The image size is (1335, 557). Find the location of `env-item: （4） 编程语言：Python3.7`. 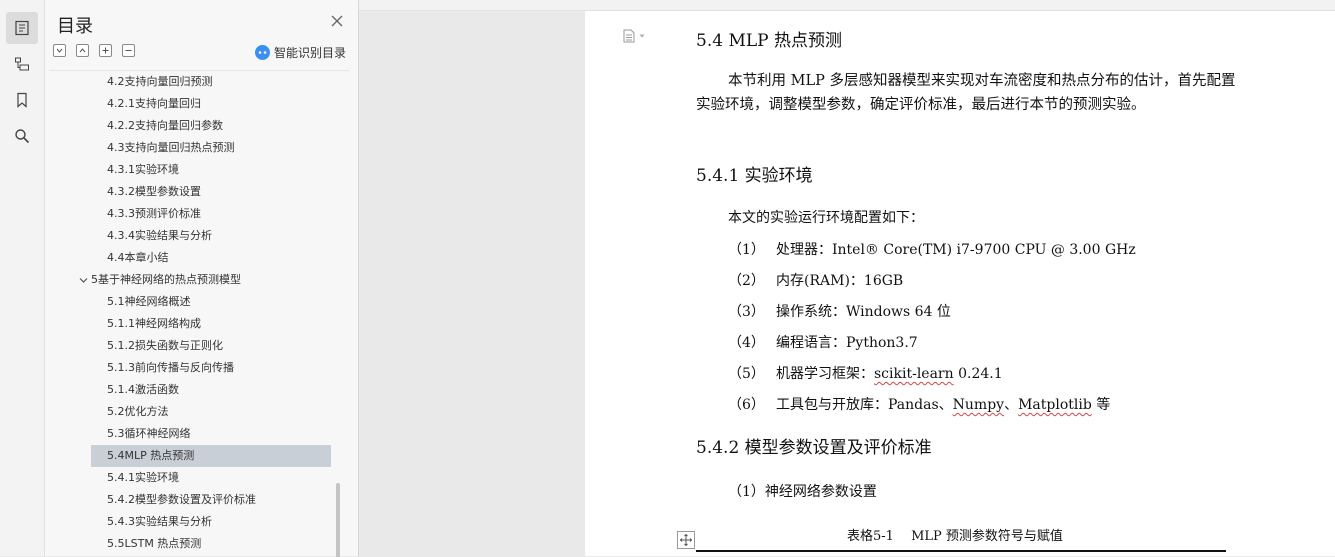

env-item: （4） 编程语言：Python3.7 is located at coordinates (823, 343).